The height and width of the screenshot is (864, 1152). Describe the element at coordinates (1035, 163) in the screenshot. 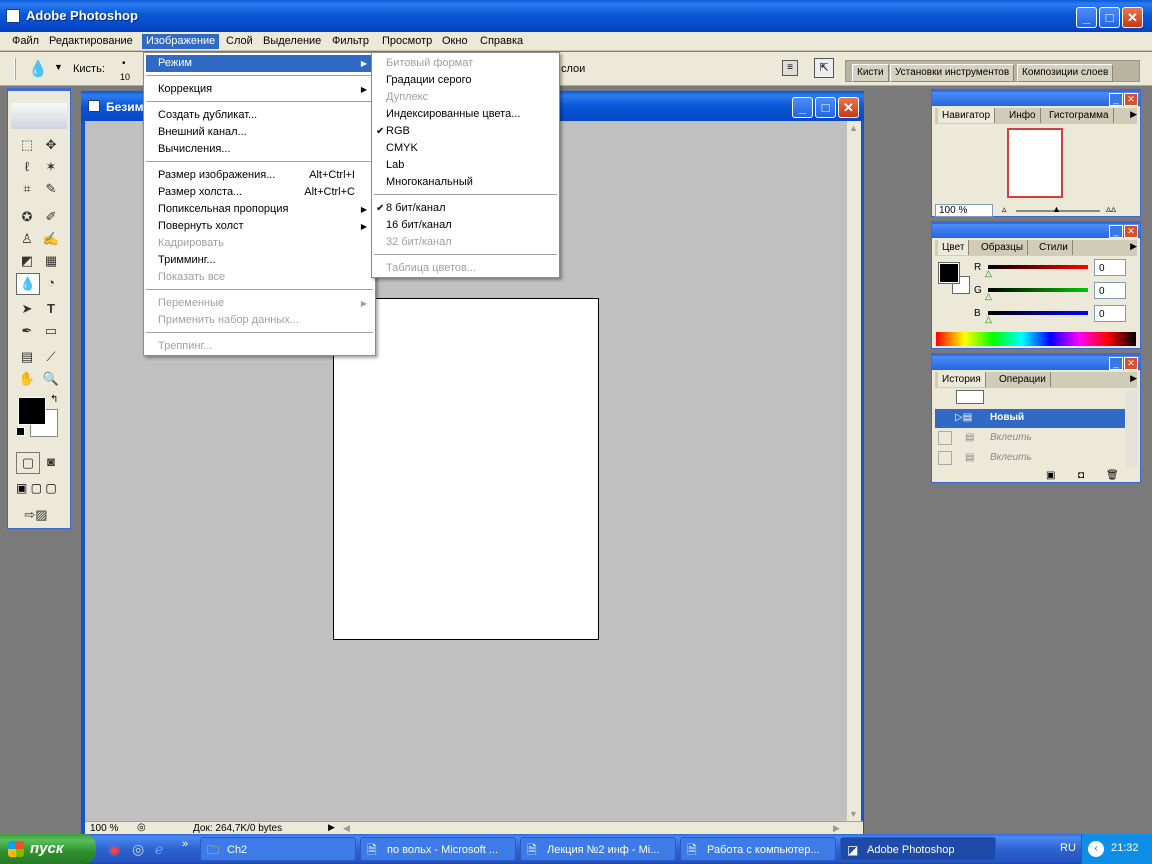

I see `navigator-preview` at that location.